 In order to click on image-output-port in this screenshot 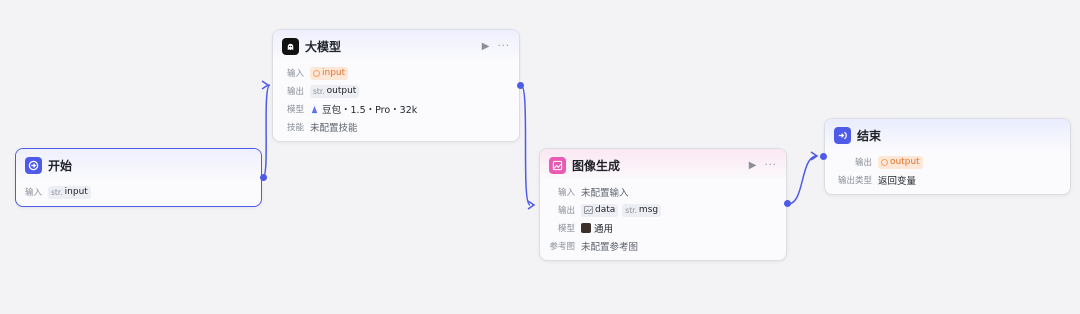, I will do `click(787, 203)`.